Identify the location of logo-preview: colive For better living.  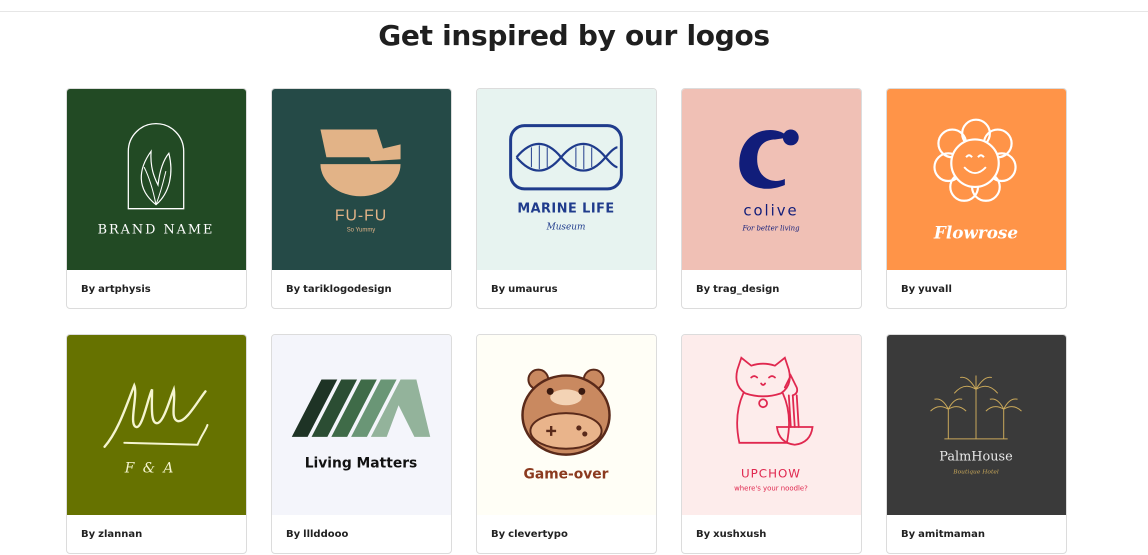
(771, 179).